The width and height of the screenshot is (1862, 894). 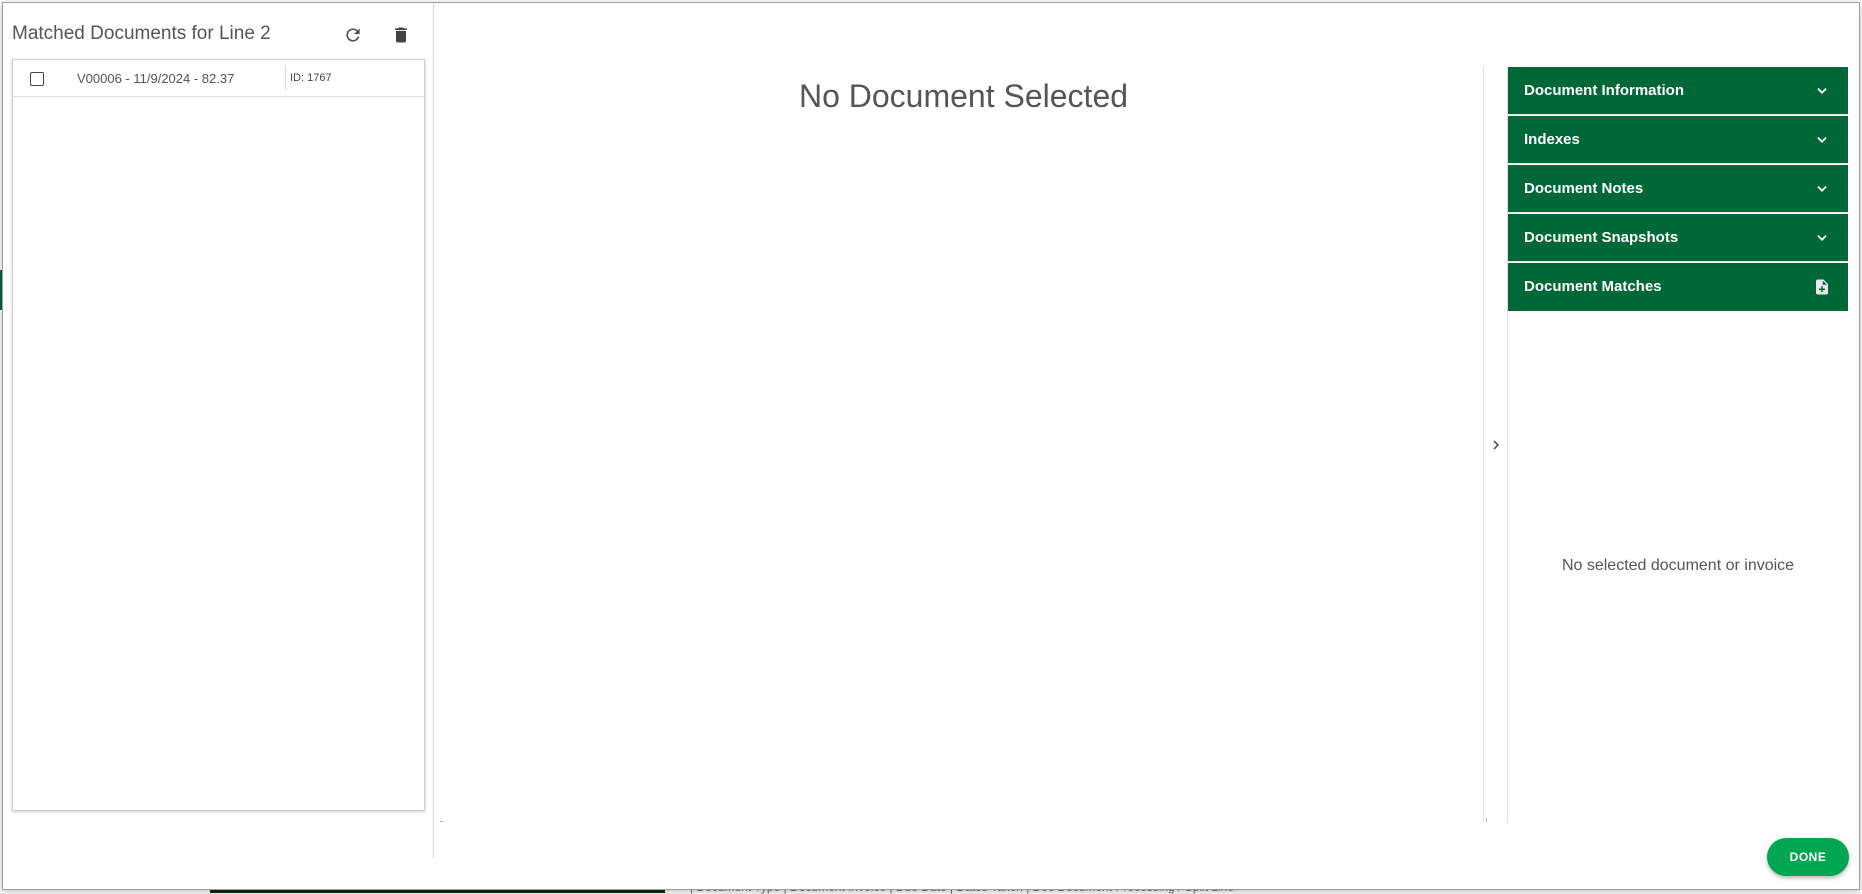 What do you see at coordinates (1678, 140) in the screenshot?
I see `accordion-indexes: Indexes` at bounding box center [1678, 140].